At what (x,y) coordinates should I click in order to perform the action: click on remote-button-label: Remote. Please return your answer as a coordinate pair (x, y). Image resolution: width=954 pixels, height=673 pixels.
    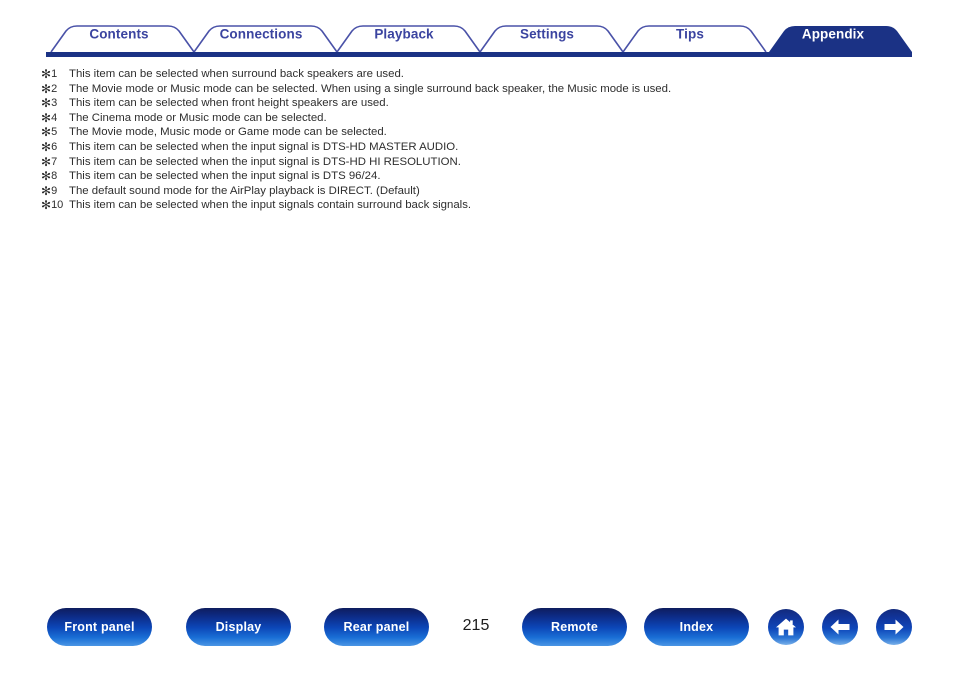
    Looking at the image, I should click on (574, 627).